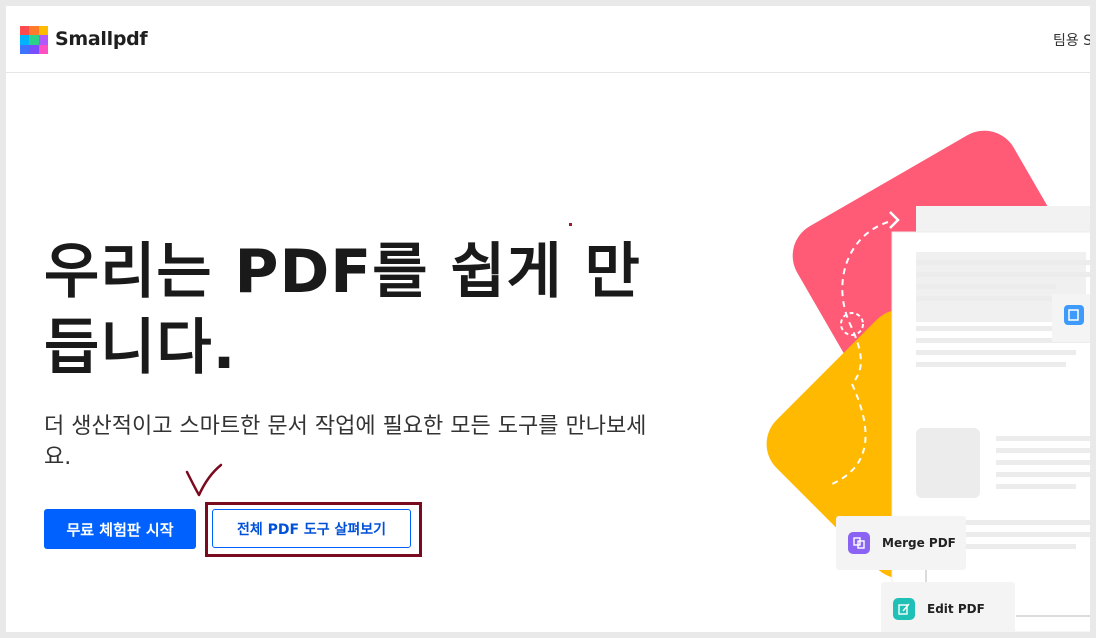  Describe the element at coordinates (313, 529) in the screenshot. I see `highlight-annotation-box` at that location.